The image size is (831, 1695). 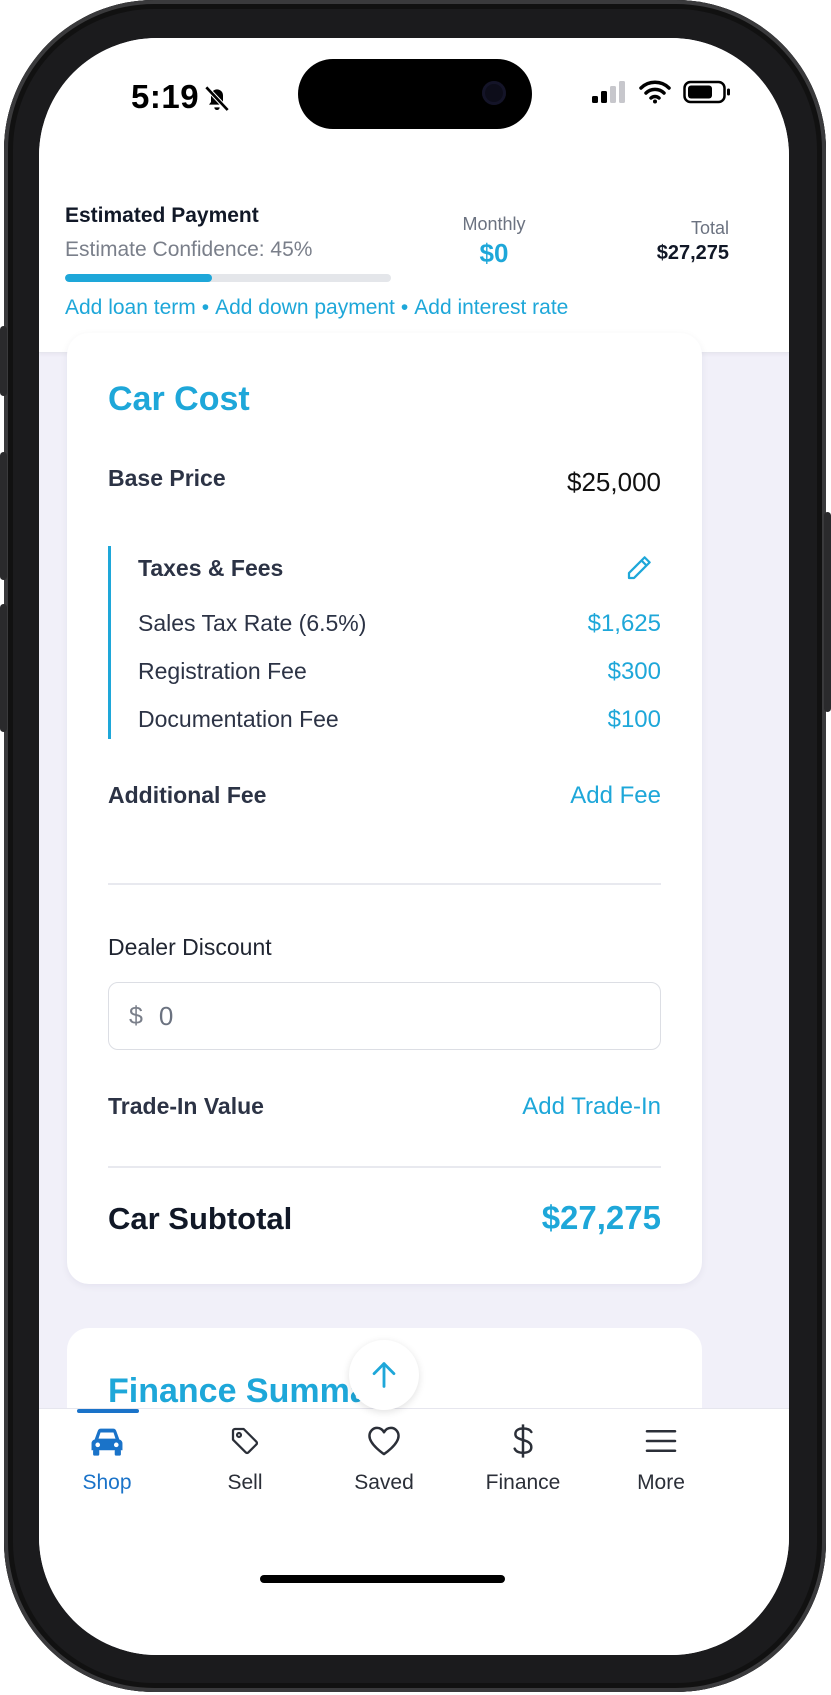 I want to click on cellular-signal-icon, so click(x=608, y=92).